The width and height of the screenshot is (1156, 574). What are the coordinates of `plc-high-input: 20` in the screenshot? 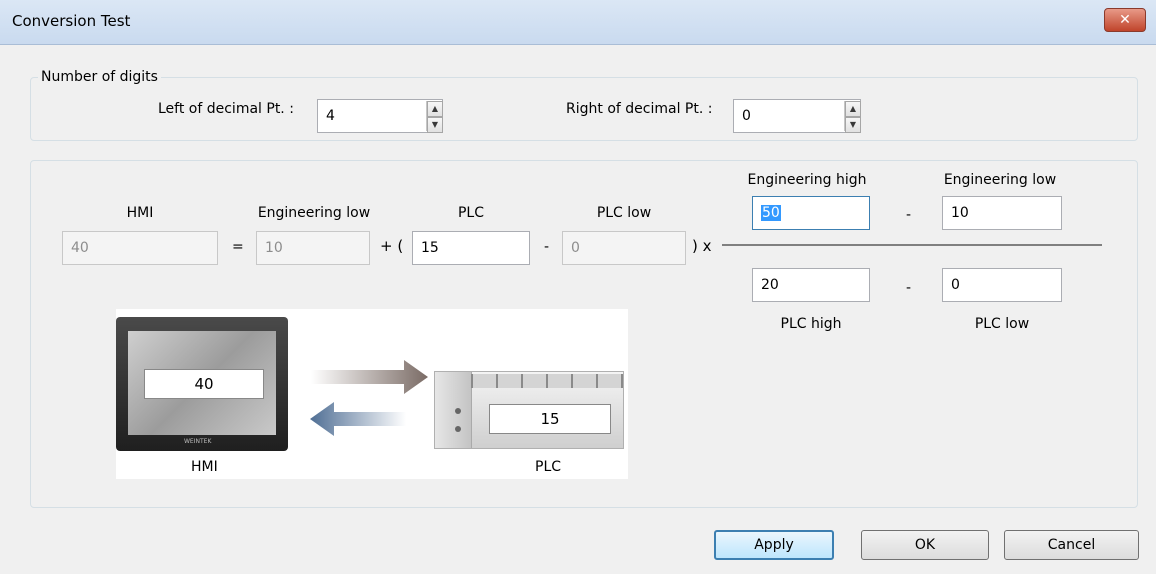 It's located at (811, 285).